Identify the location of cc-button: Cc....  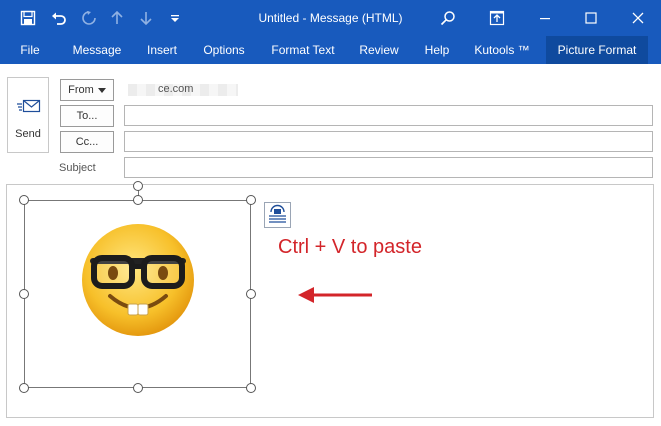
(87, 142).